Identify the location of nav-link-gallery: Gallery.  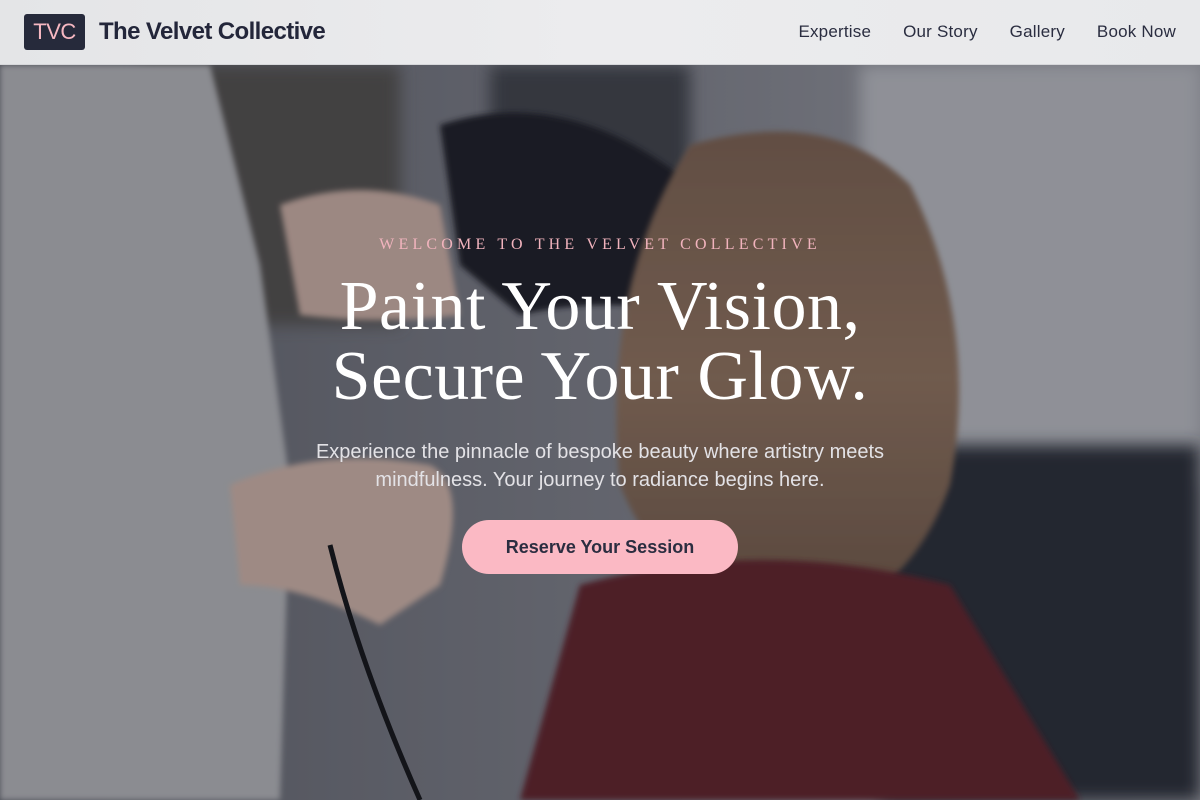
(1037, 32).